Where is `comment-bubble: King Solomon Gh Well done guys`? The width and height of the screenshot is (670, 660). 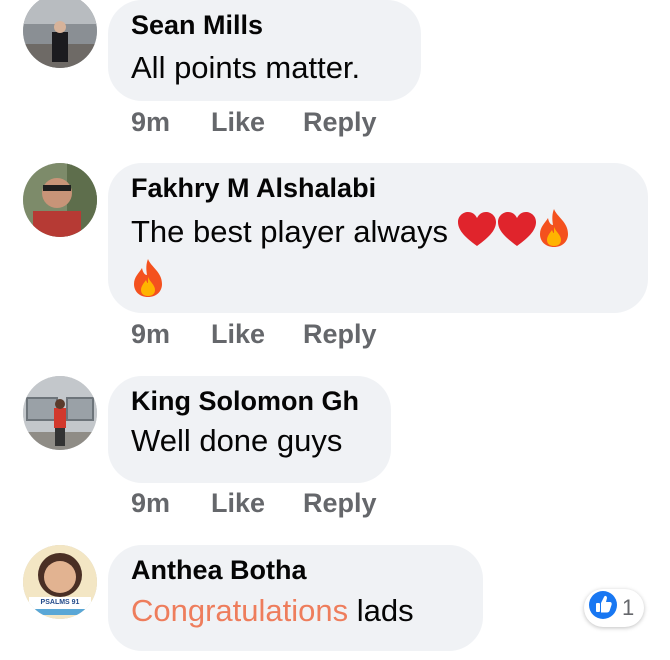
comment-bubble: King Solomon Gh Well done guys is located at coordinates (249, 429).